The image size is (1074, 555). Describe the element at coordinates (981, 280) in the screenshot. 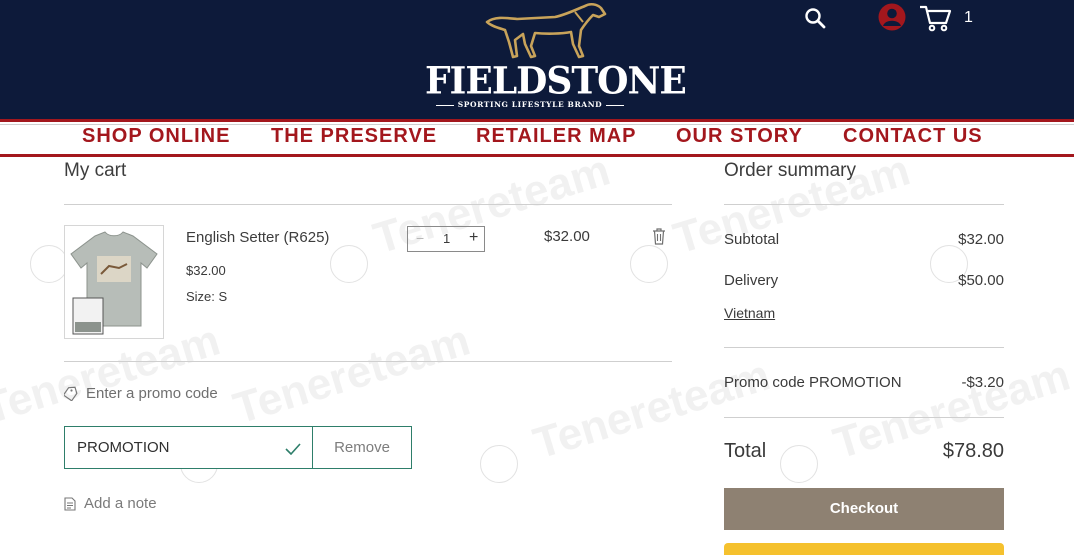

I see `delivery-value: $50.00` at that location.